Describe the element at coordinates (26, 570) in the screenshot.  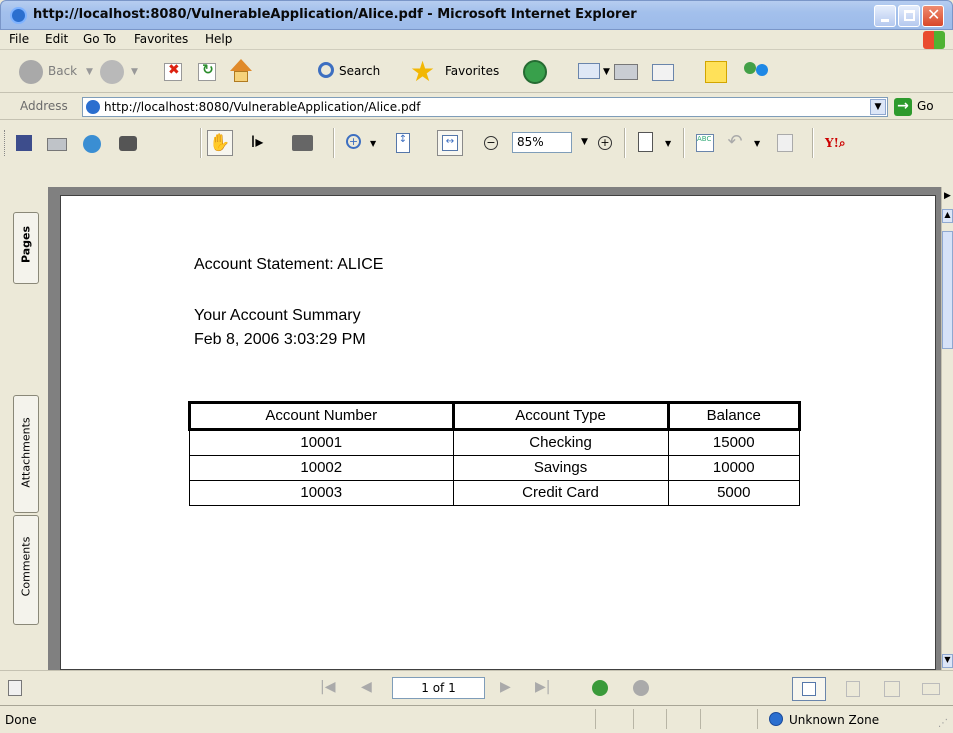
I see `tab-comments: Comments` at that location.